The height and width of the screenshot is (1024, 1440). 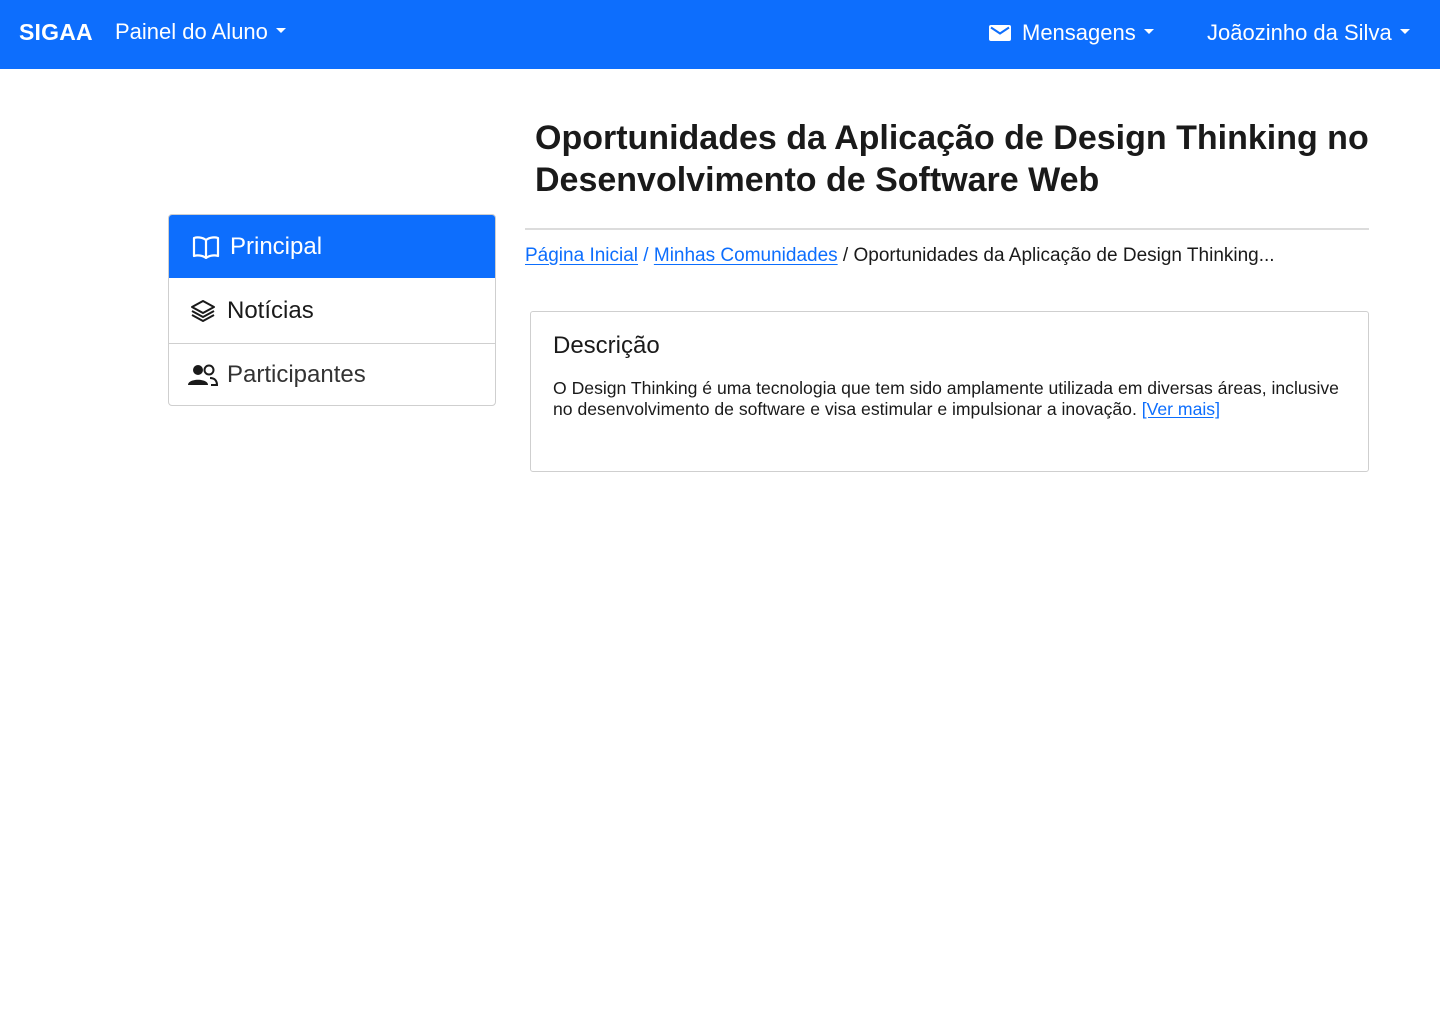 What do you see at coordinates (206, 247) in the screenshot?
I see `book-icon` at bounding box center [206, 247].